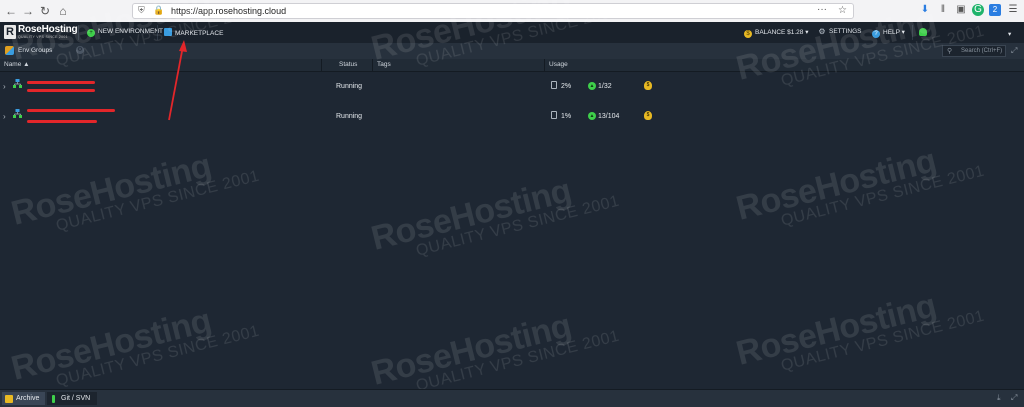 This screenshot has height=407, width=1024. Describe the element at coordinates (9, 399) in the screenshot. I see `archive-icon` at that location.